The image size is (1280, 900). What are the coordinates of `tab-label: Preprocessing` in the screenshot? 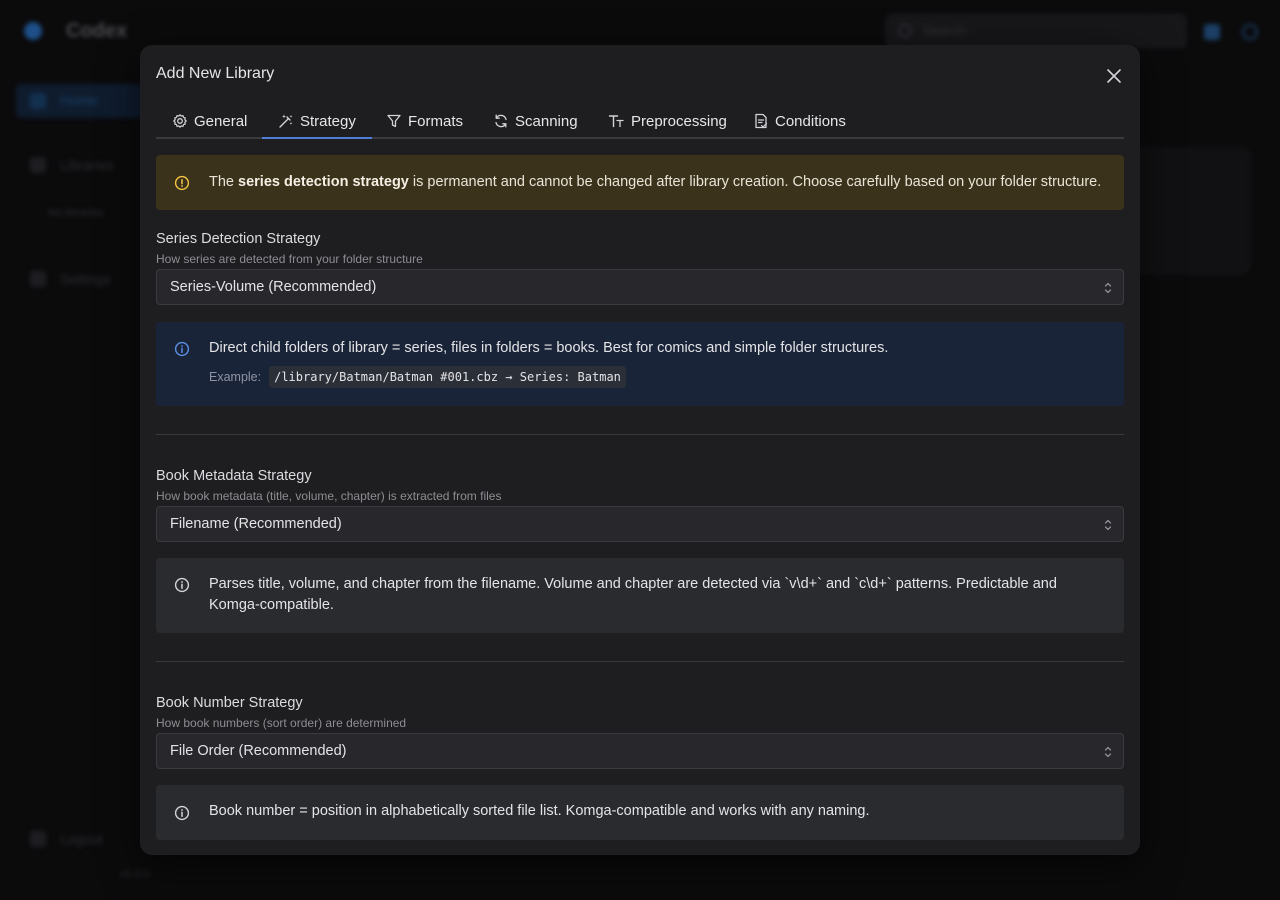 It's located at (679, 121).